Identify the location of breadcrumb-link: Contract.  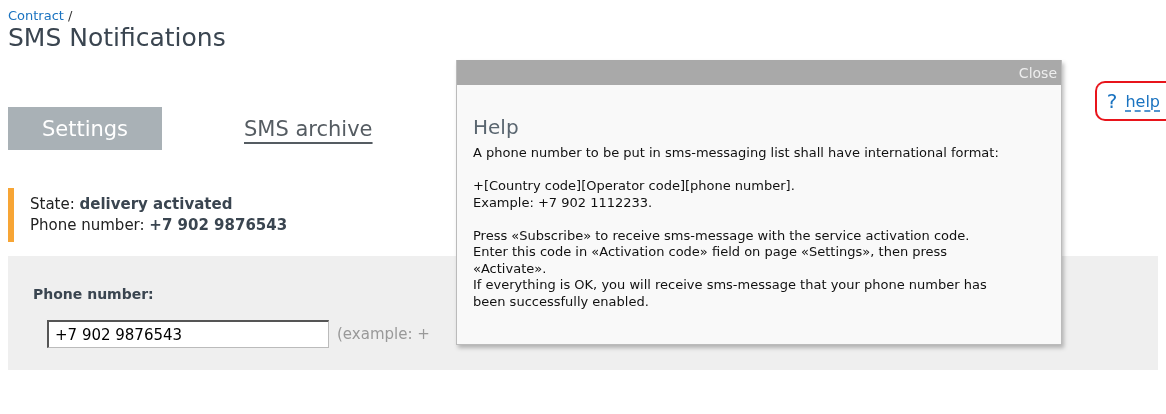
(36, 15).